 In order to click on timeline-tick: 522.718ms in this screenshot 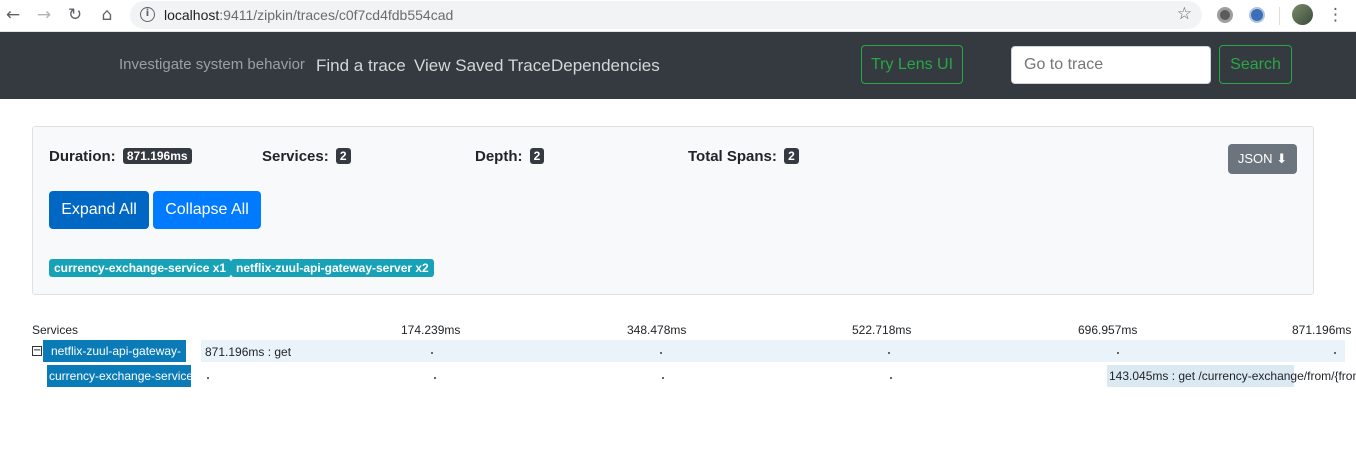, I will do `click(882, 330)`.